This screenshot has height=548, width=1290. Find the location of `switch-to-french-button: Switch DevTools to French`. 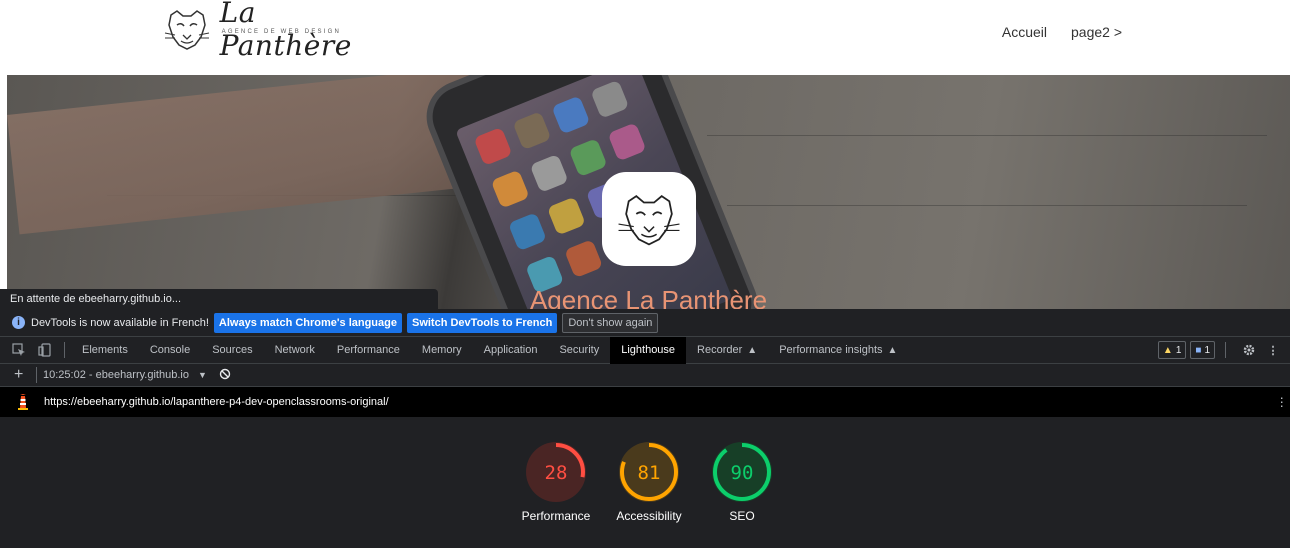

switch-to-french-button: Switch DevTools to French is located at coordinates (482, 322).